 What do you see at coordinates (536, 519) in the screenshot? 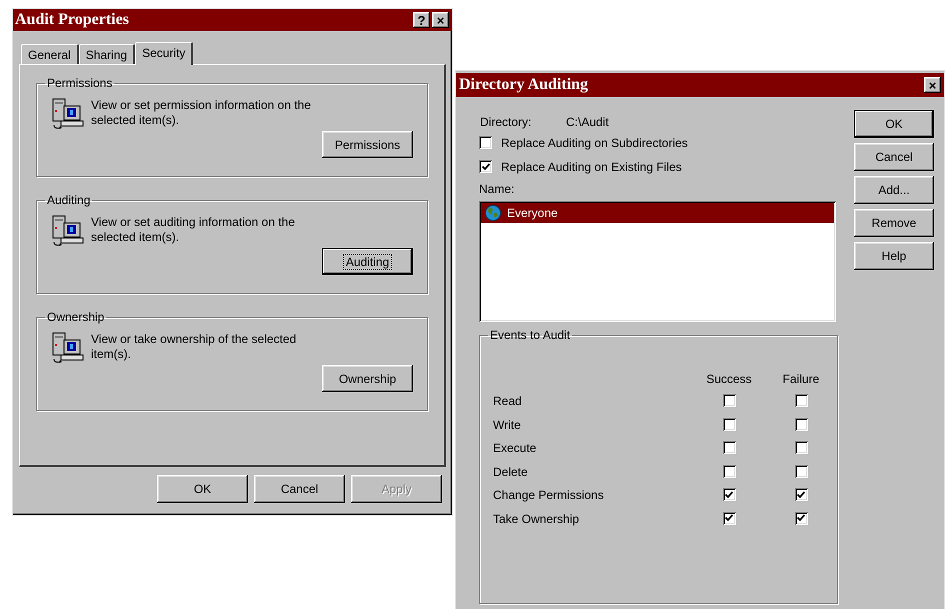
I see `event-label: Take Ownership` at bounding box center [536, 519].